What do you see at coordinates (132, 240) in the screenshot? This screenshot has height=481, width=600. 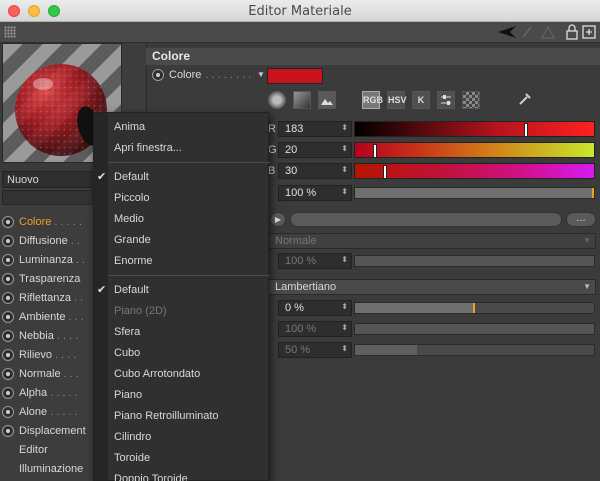 I see `menu-item: Grande` at bounding box center [132, 240].